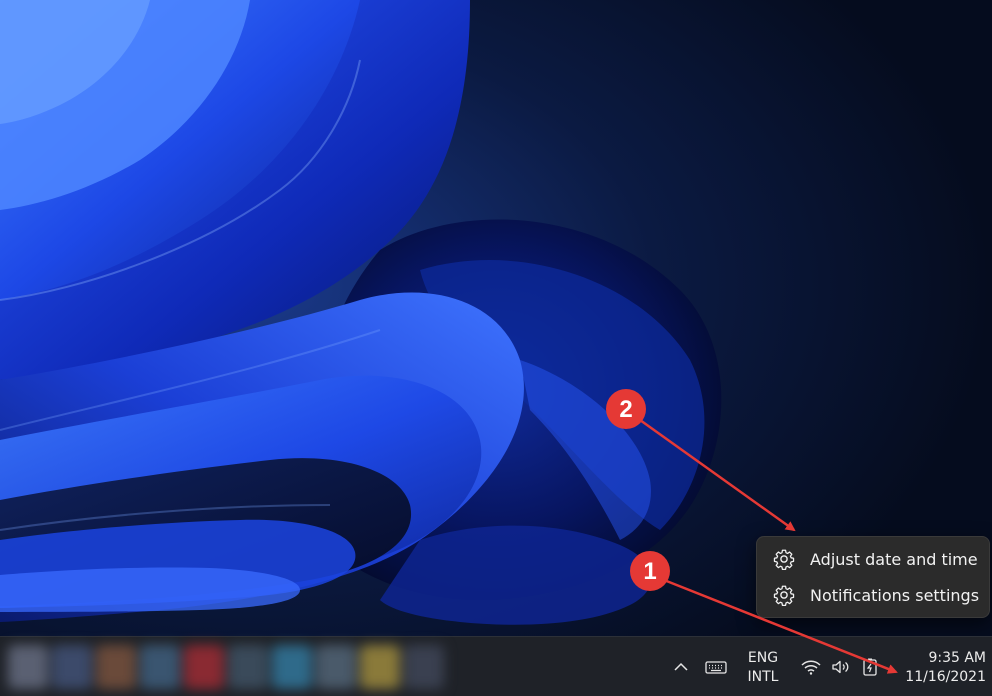 This screenshot has width=992, height=696. What do you see at coordinates (763, 668) in the screenshot?
I see `input-language-indicator: ENG INTL` at bounding box center [763, 668].